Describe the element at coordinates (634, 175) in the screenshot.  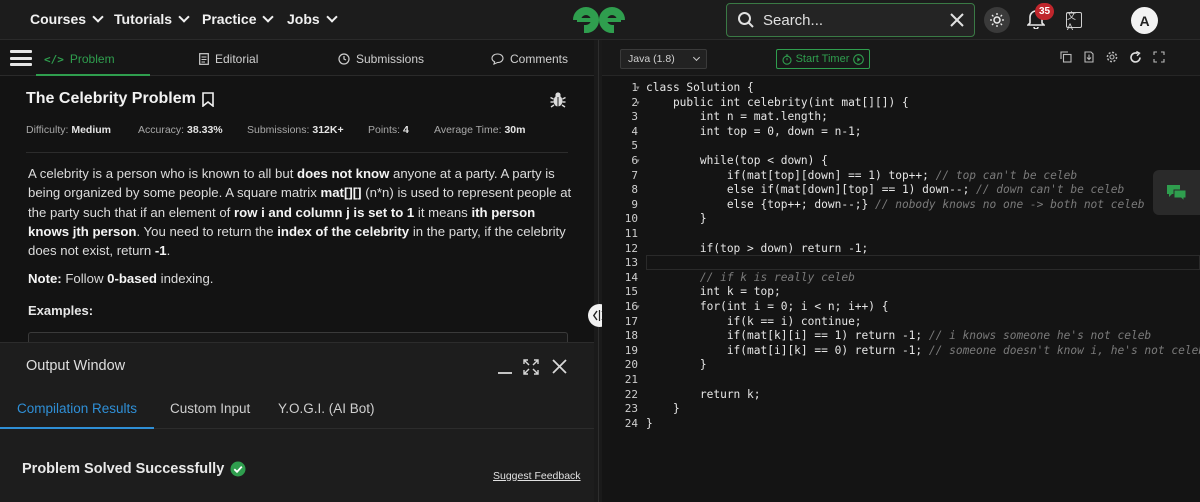
I see `line-number: 7` at that location.